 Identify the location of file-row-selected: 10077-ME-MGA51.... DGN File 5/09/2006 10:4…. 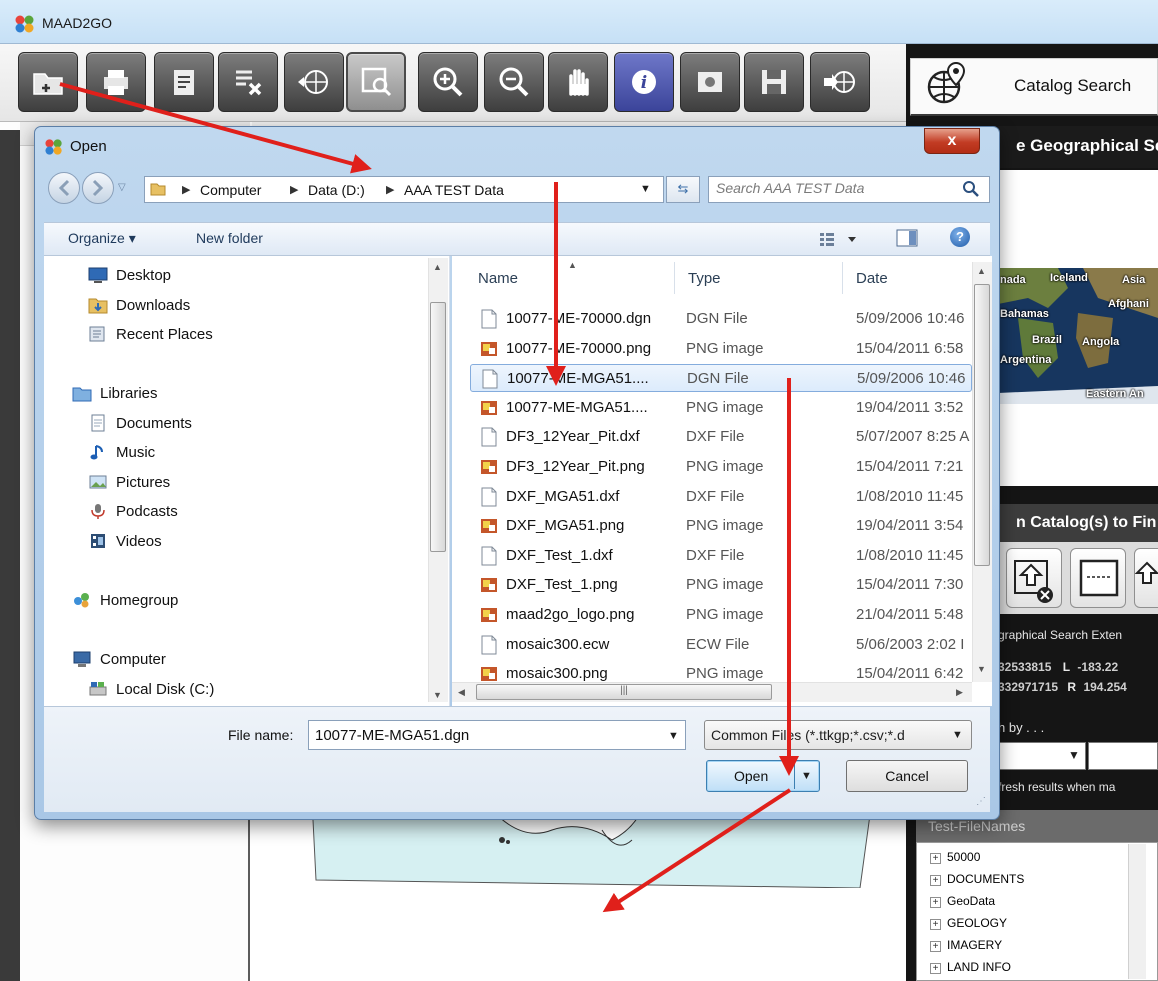
(721, 378).